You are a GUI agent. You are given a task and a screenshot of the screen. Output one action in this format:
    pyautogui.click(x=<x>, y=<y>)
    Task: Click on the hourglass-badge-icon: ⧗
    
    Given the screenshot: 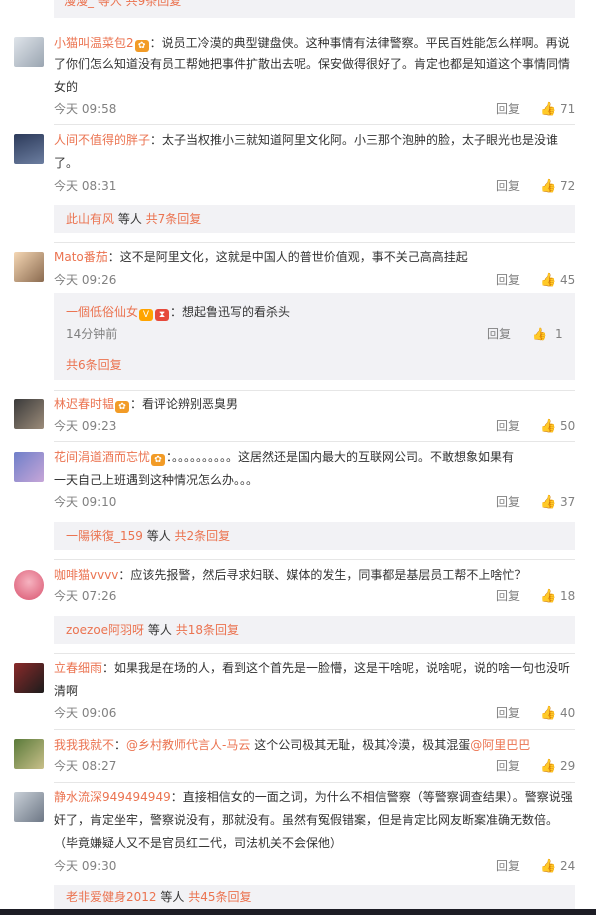 What is the action you would take?
    pyautogui.click(x=162, y=315)
    